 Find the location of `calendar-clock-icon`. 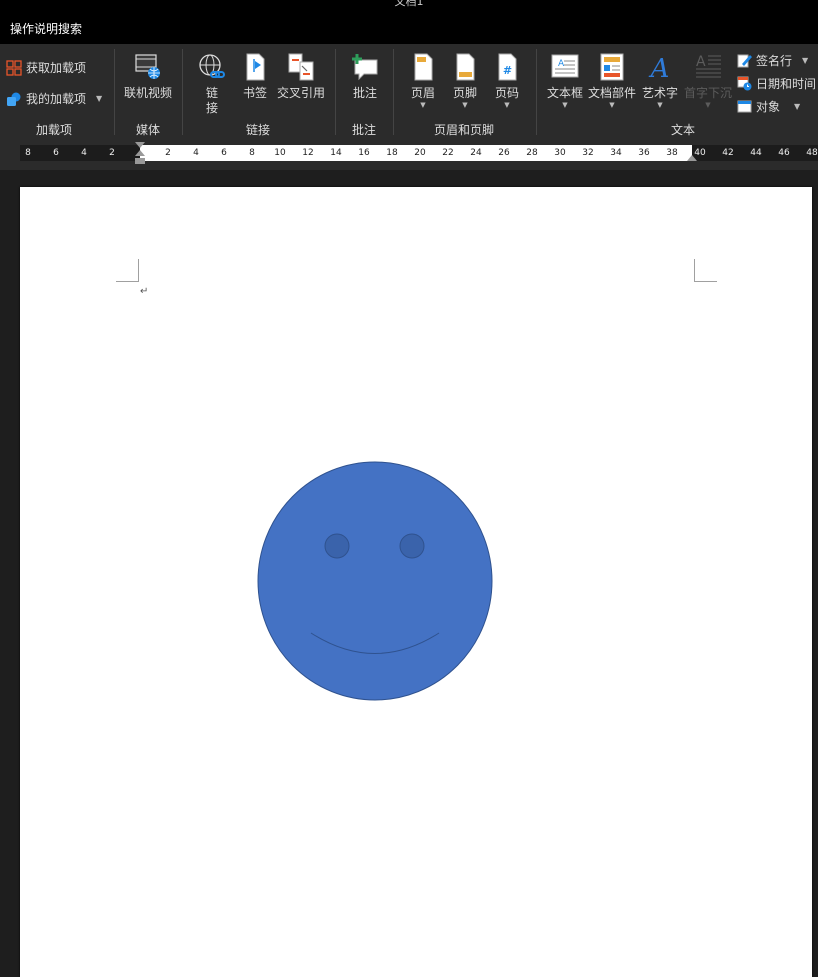

calendar-clock-icon is located at coordinates (744, 83).